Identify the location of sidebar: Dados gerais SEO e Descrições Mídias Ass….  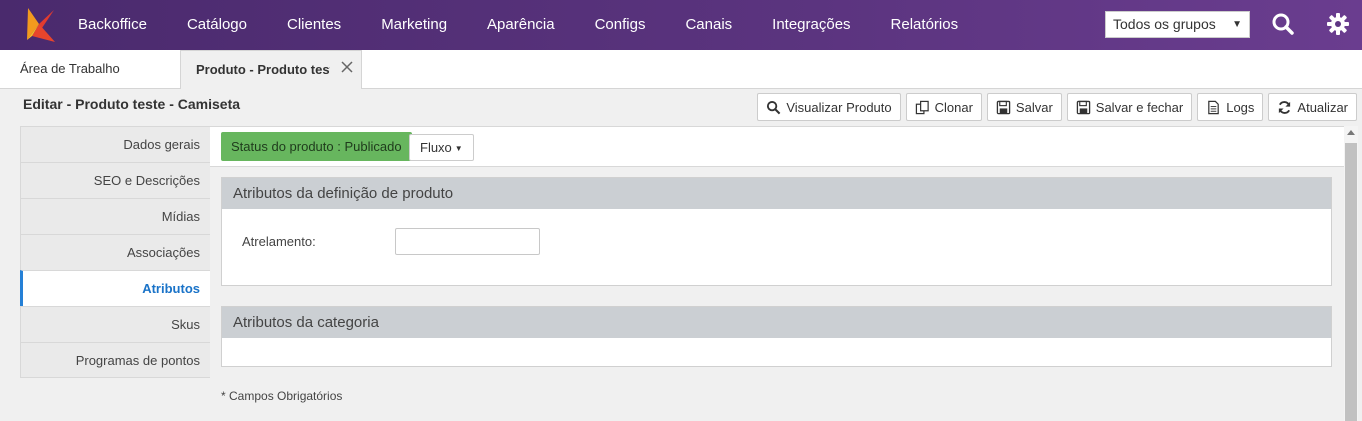
(115, 252).